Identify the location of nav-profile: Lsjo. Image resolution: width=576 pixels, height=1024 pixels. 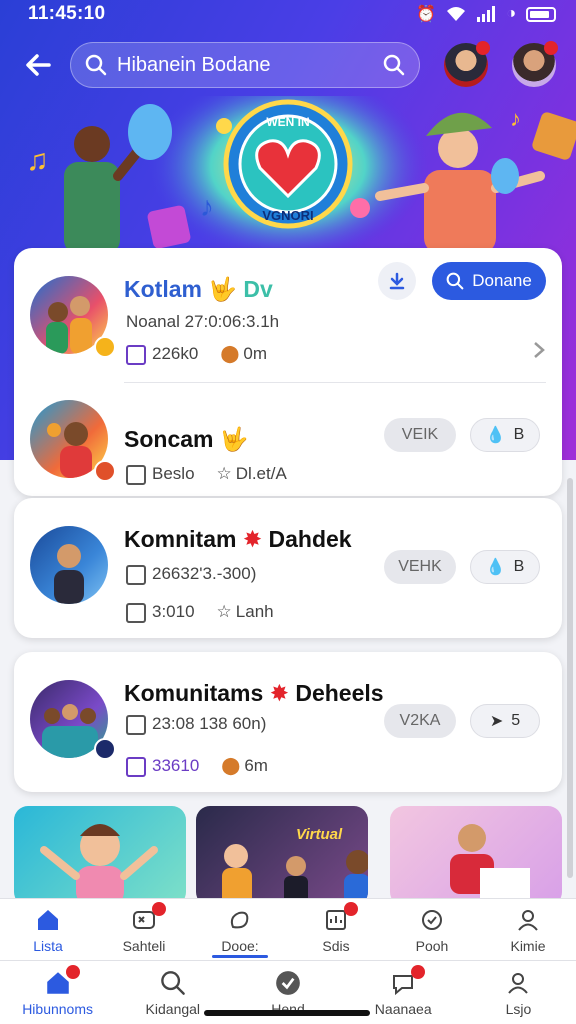
(518, 992).